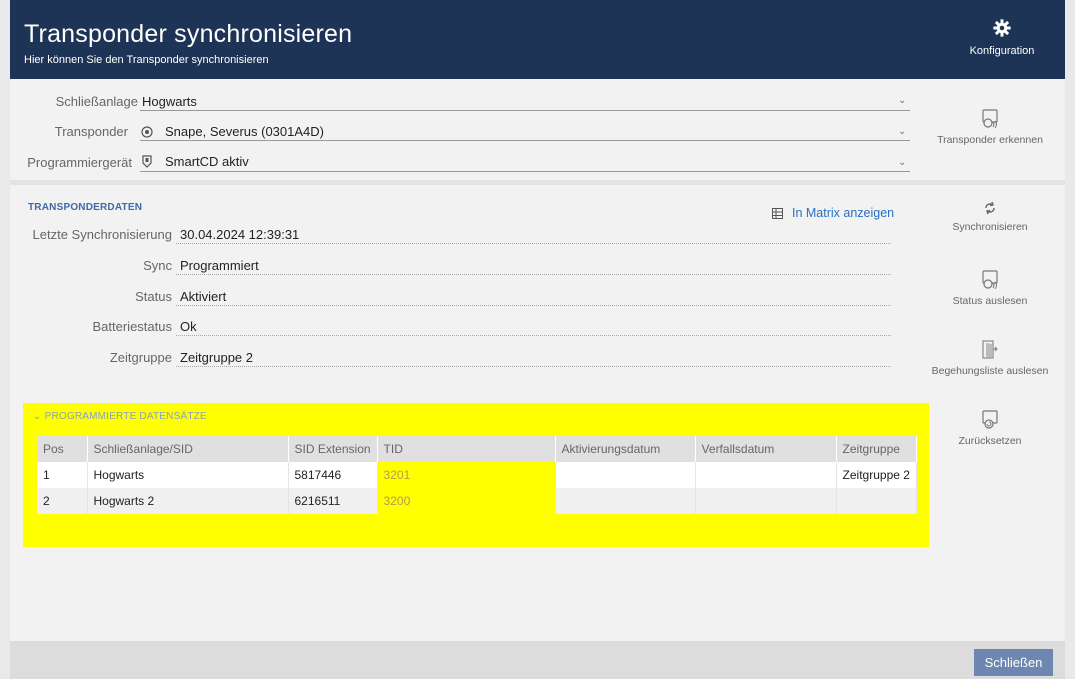 The height and width of the screenshot is (679, 1075). I want to click on sync-arrows-icon, so click(990, 208).